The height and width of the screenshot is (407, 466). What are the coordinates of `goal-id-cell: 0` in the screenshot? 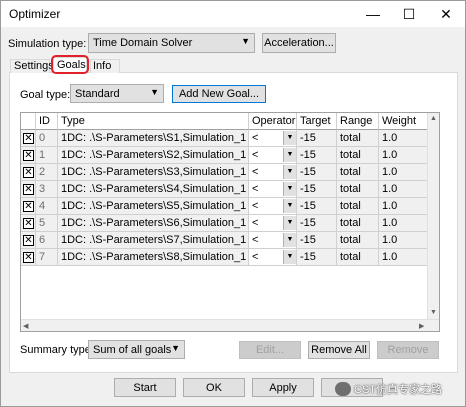 It's located at (47, 138).